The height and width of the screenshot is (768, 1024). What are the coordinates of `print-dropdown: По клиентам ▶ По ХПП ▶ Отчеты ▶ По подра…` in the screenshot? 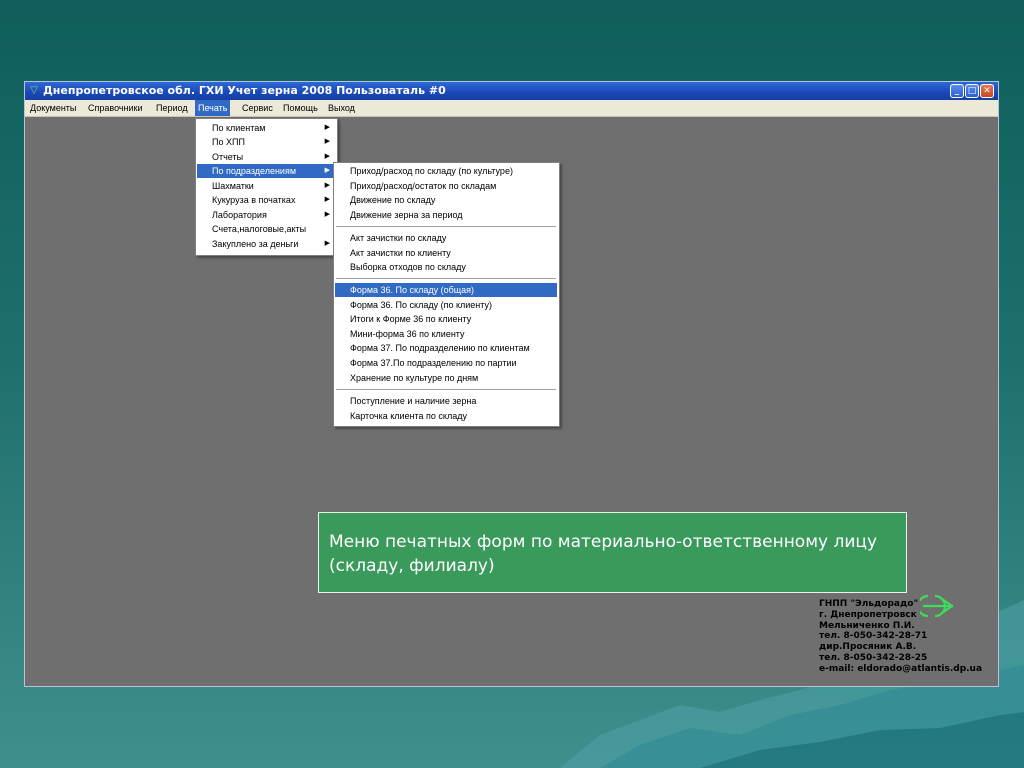 It's located at (266, 187).